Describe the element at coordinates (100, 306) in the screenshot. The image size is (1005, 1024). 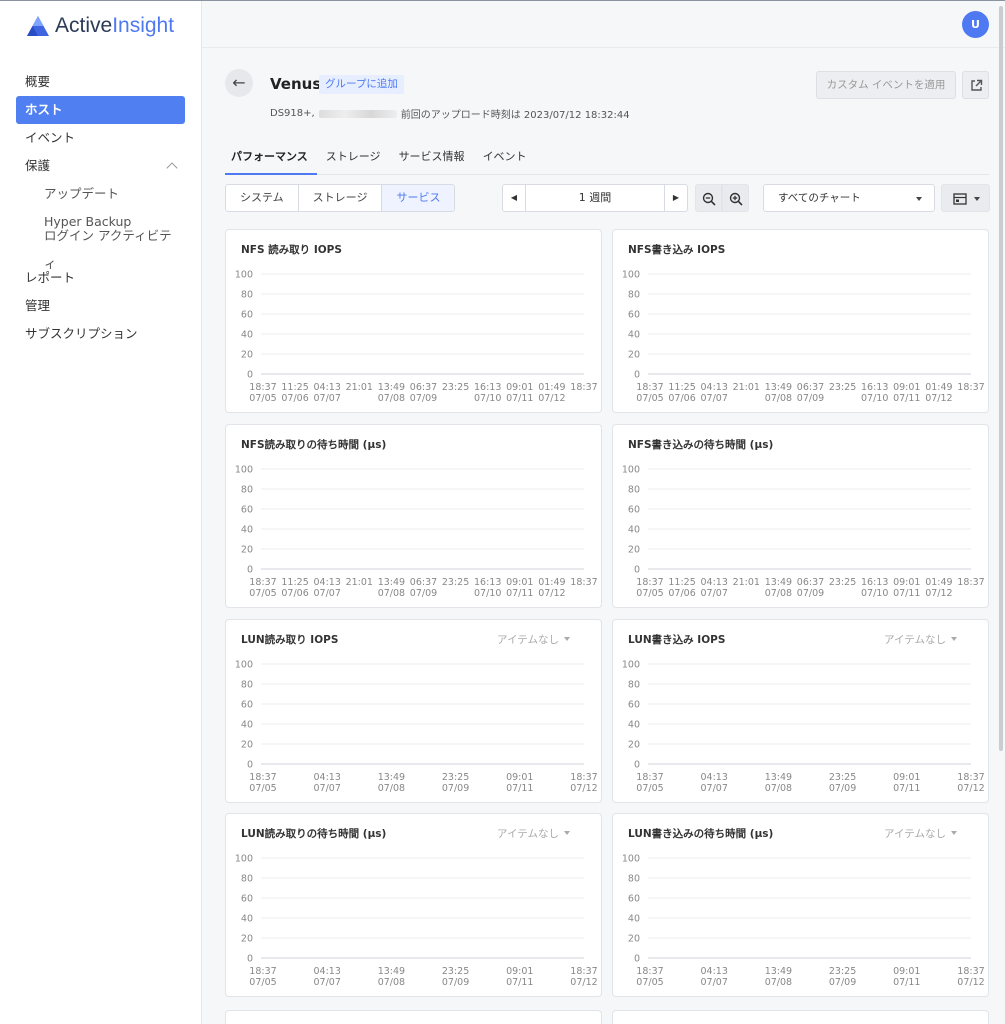
I see `sidebar-item: 管理` at that location.